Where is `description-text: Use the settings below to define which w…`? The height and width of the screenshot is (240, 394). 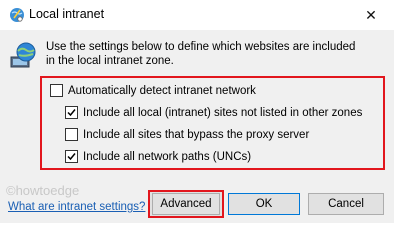 description-text: Use the settings below to define which w… is located at coordinates (201, 54).